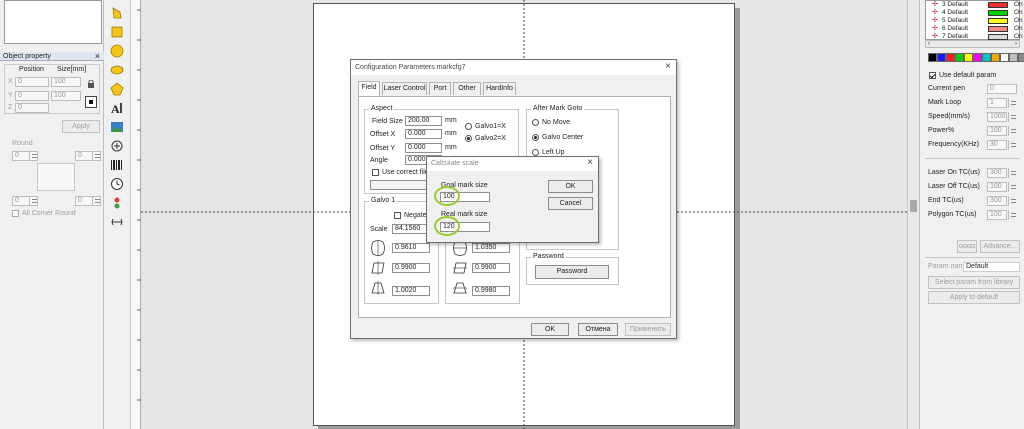 This screenshot has height=429, width=1024. What do you see at coordinates (117, 146) in the screenshot?
I see `vector-file-tool-icon` at bounding box center [117, 146].